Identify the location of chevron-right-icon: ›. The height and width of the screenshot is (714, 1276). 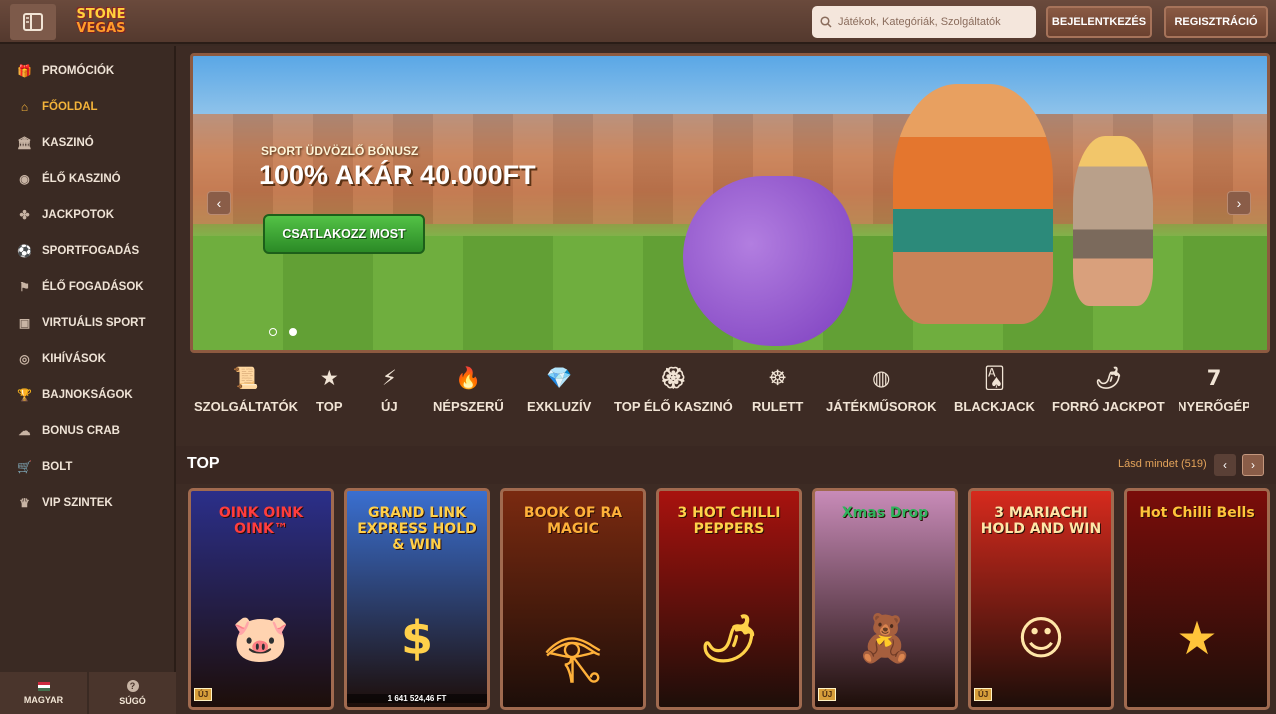
(1253, 465).